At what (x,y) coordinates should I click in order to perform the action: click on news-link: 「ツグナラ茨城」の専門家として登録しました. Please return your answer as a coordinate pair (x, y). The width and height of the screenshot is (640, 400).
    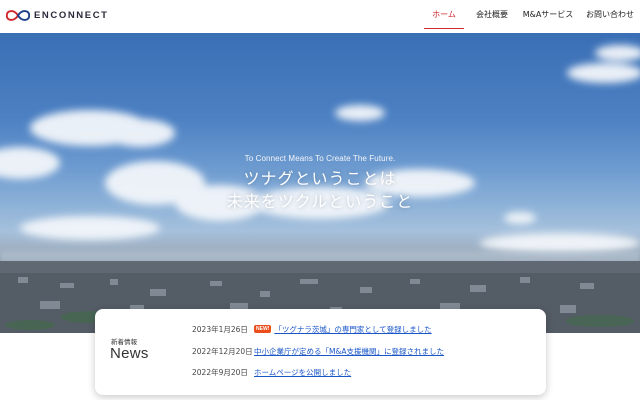
    Looking at the image, I should click on (352, 329).